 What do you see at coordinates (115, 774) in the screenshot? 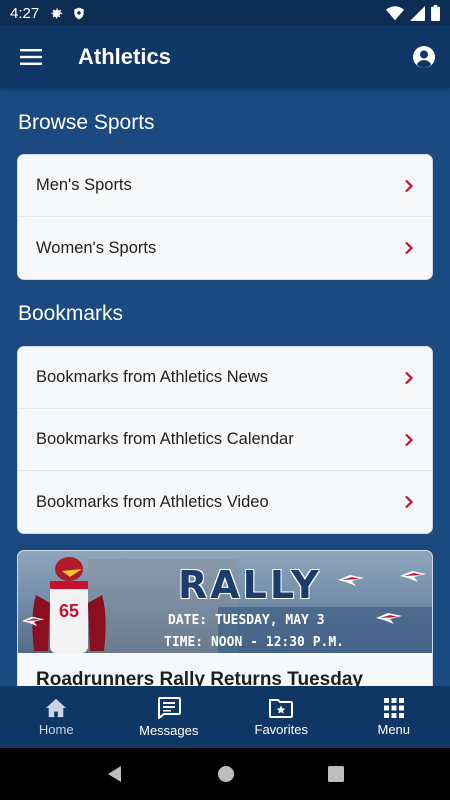
I see `back-icon` at bounding box center [115, 774].